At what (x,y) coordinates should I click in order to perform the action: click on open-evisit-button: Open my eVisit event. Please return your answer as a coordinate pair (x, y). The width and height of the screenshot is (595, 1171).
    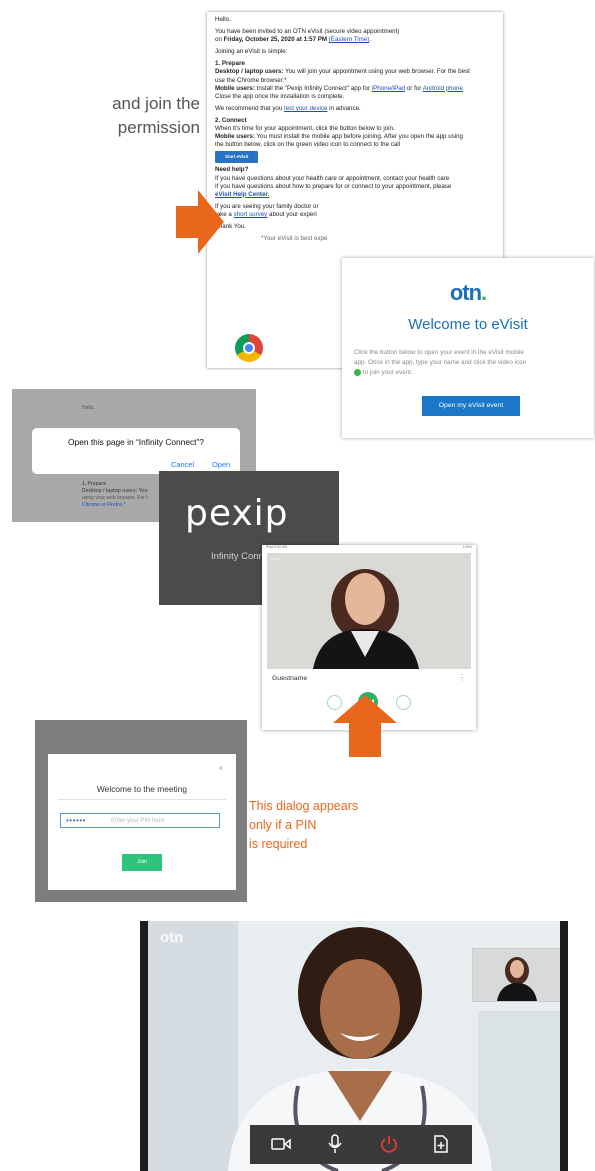
    Looking at the image, I should click on (471, 406).